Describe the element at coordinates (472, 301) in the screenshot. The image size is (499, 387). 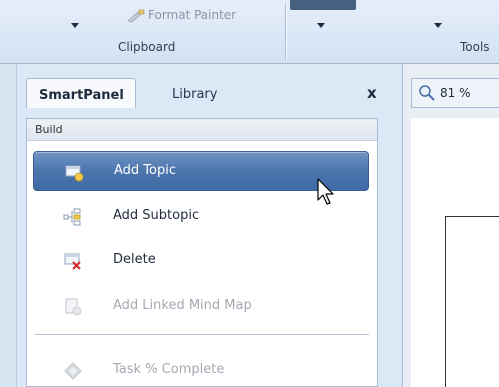
I see `page-frame` at that location.